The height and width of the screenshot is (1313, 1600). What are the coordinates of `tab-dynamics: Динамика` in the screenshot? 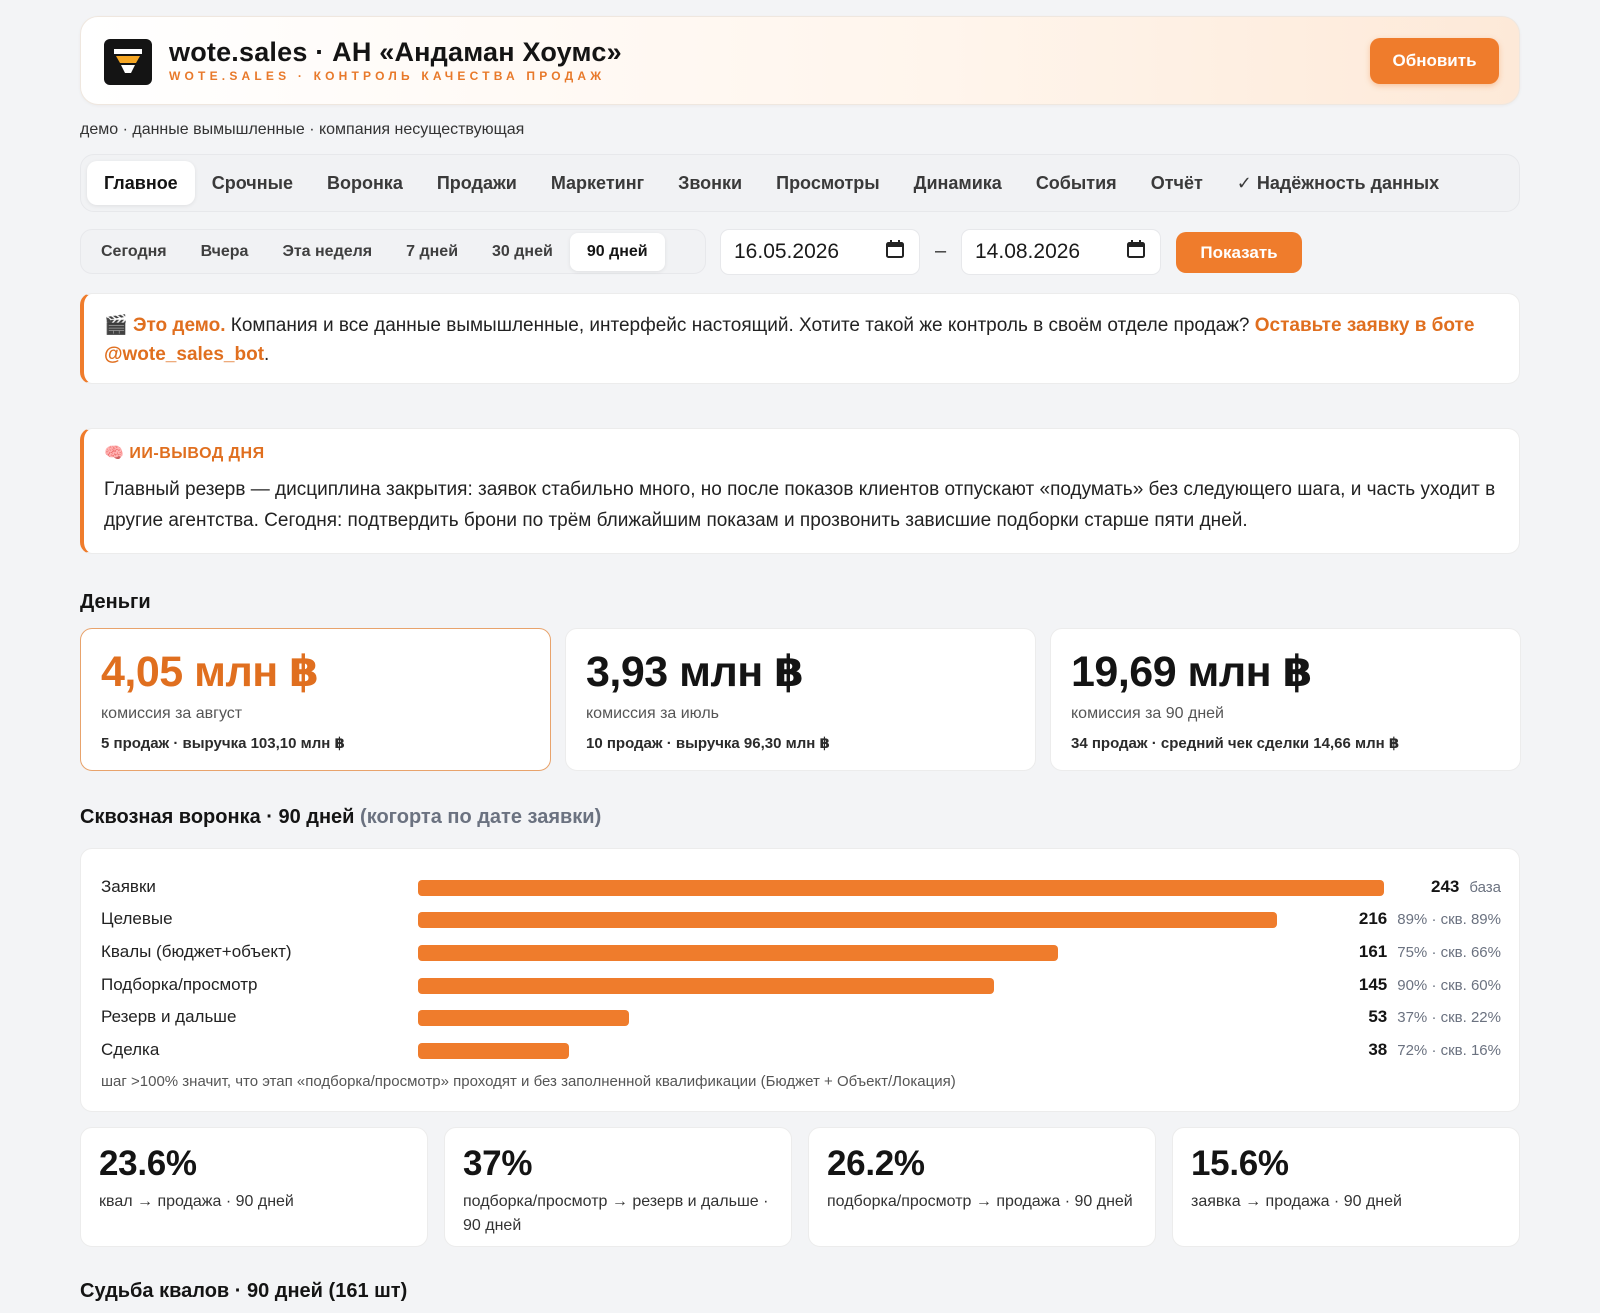 It's located at (958, 183).